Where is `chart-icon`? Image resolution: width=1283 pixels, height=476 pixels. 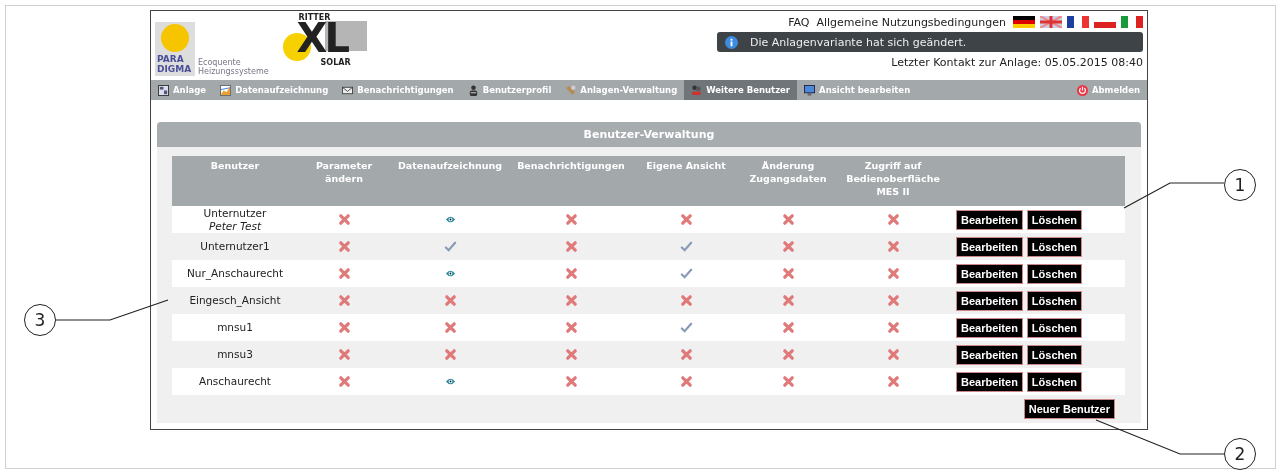
chart-icon is located at coordinates (226, 90).